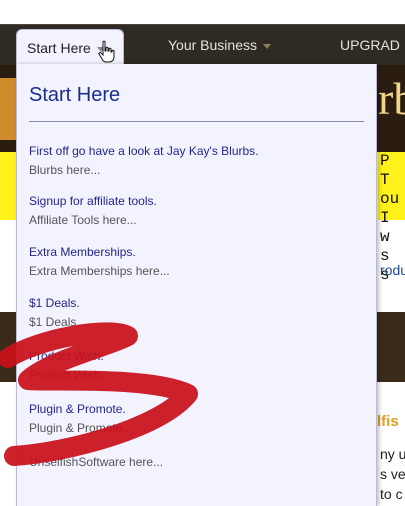 The width and height of the screenshot is (405, 506). Describe the element at coordinates (212, 45) in the screenshot. I see `nav-label: Your Business` at that location.